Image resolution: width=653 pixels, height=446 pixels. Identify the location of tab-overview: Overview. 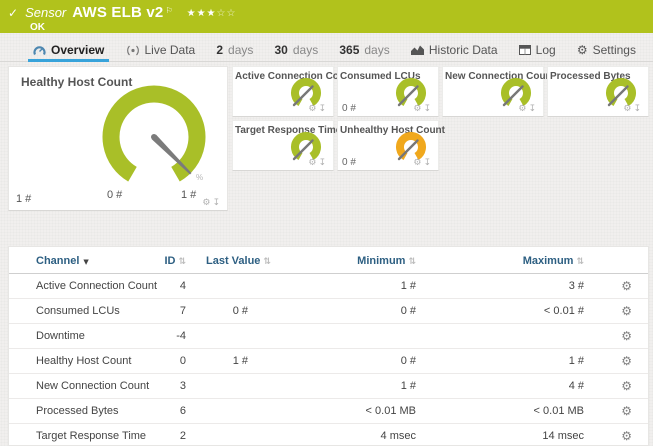
(68, 51).